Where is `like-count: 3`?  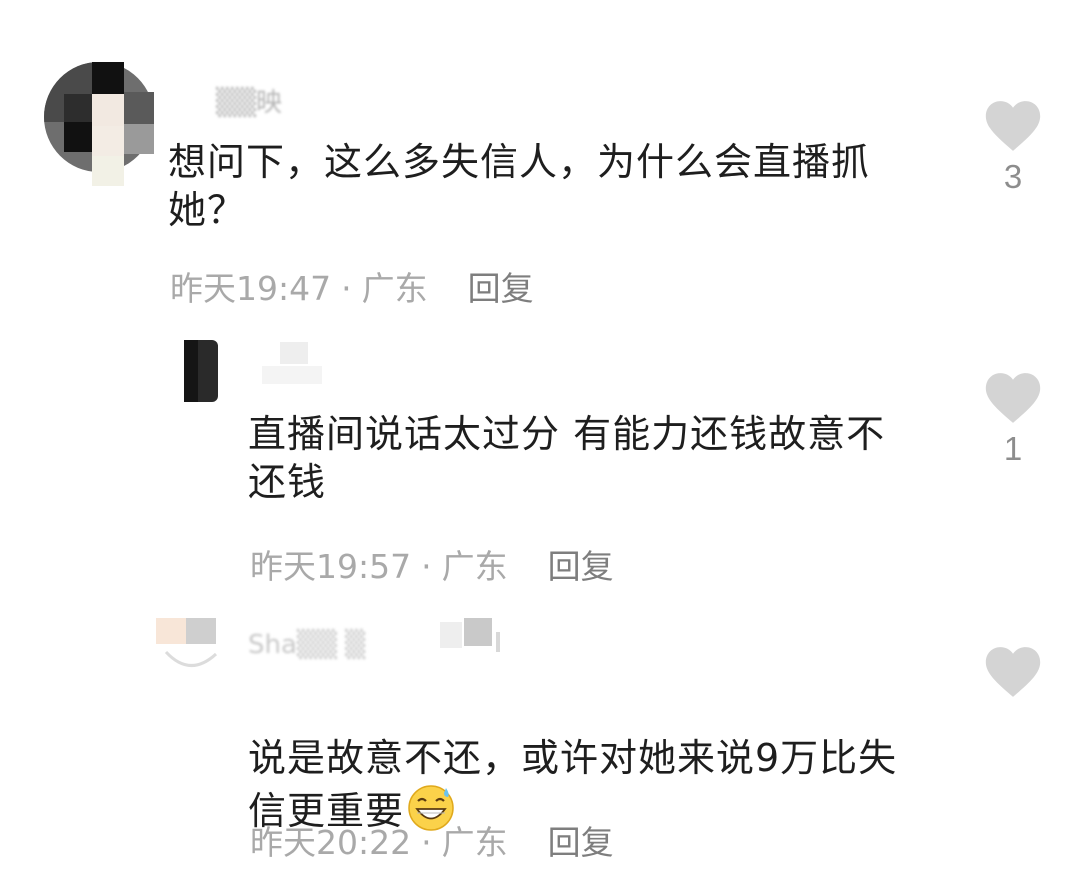
like-count: 3 is located at coordinates (1013, 176).